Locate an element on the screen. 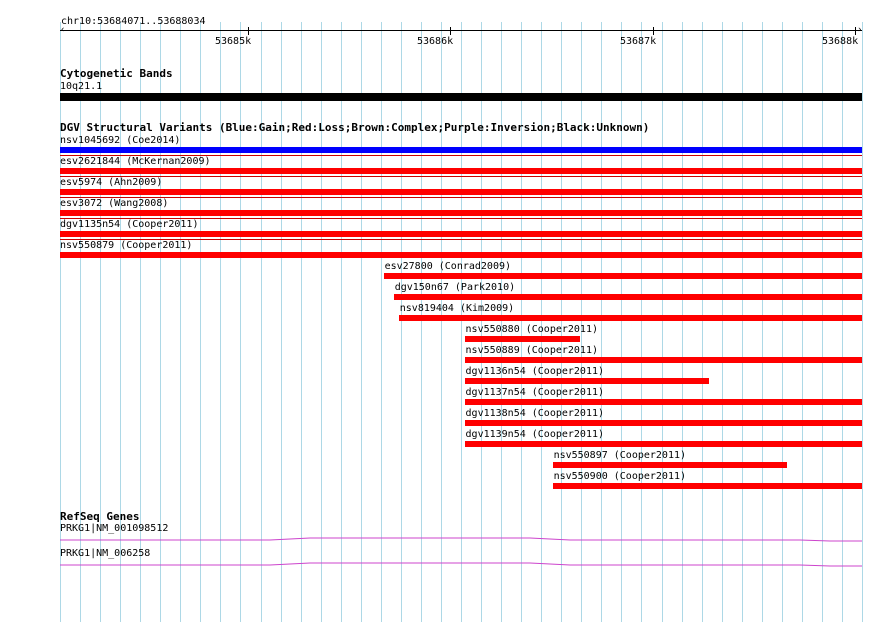 The height and width of the screenshot is (622, 890). scale-tick-label: 53685k is located at coordinates (233, 41).